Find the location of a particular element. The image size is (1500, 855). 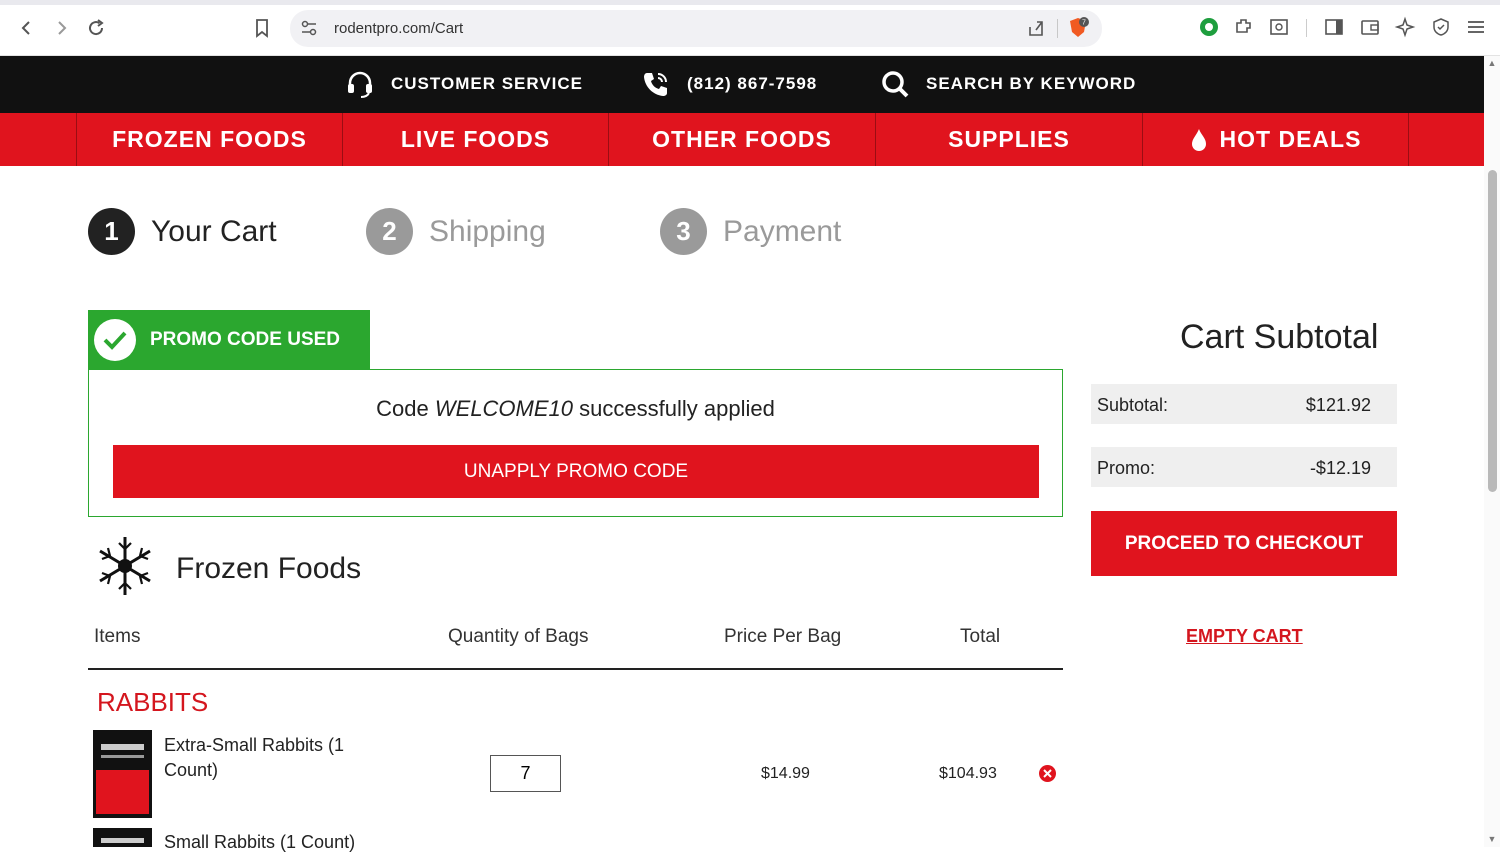

category-title: RABBITS is located at coordinates (153, 702).